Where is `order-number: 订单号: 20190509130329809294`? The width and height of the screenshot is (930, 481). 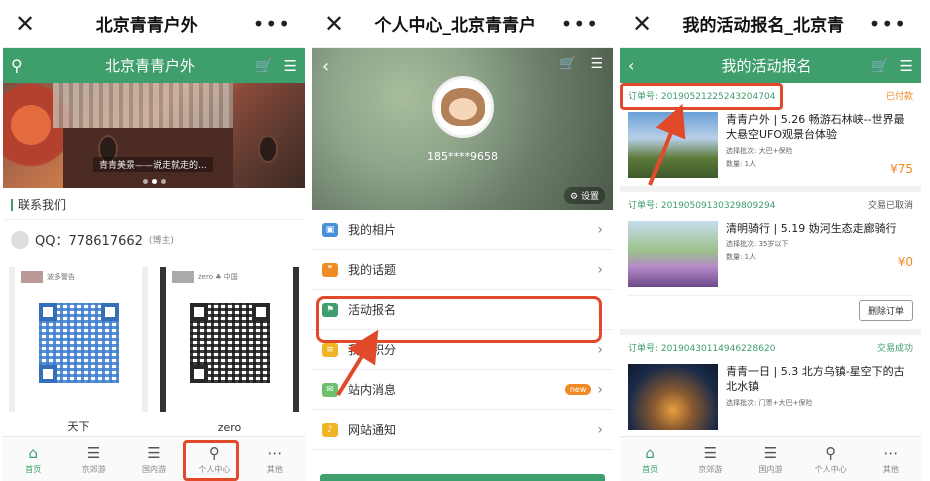
order-number: 订单号: 20190509130329809294 is located at coordinates (702, 206).